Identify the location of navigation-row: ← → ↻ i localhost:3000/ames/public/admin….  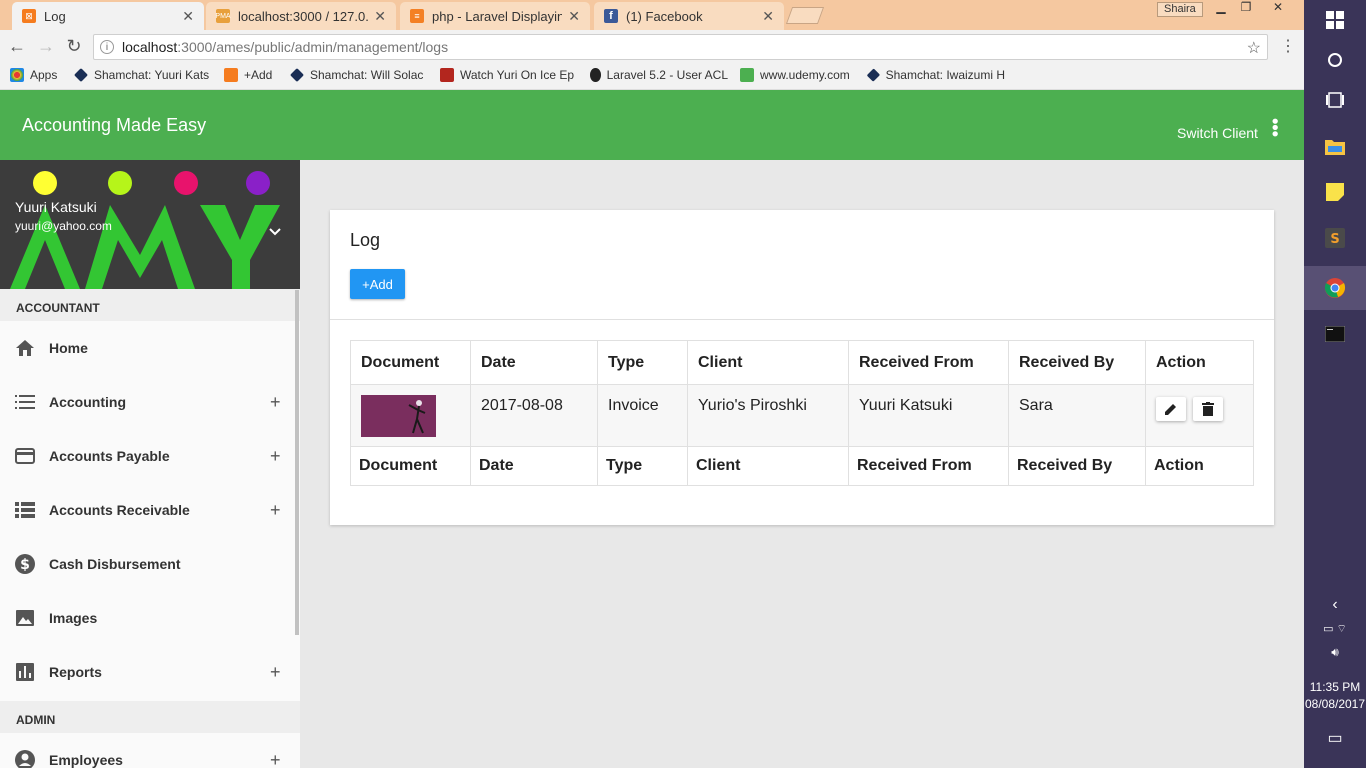
(652, 47).